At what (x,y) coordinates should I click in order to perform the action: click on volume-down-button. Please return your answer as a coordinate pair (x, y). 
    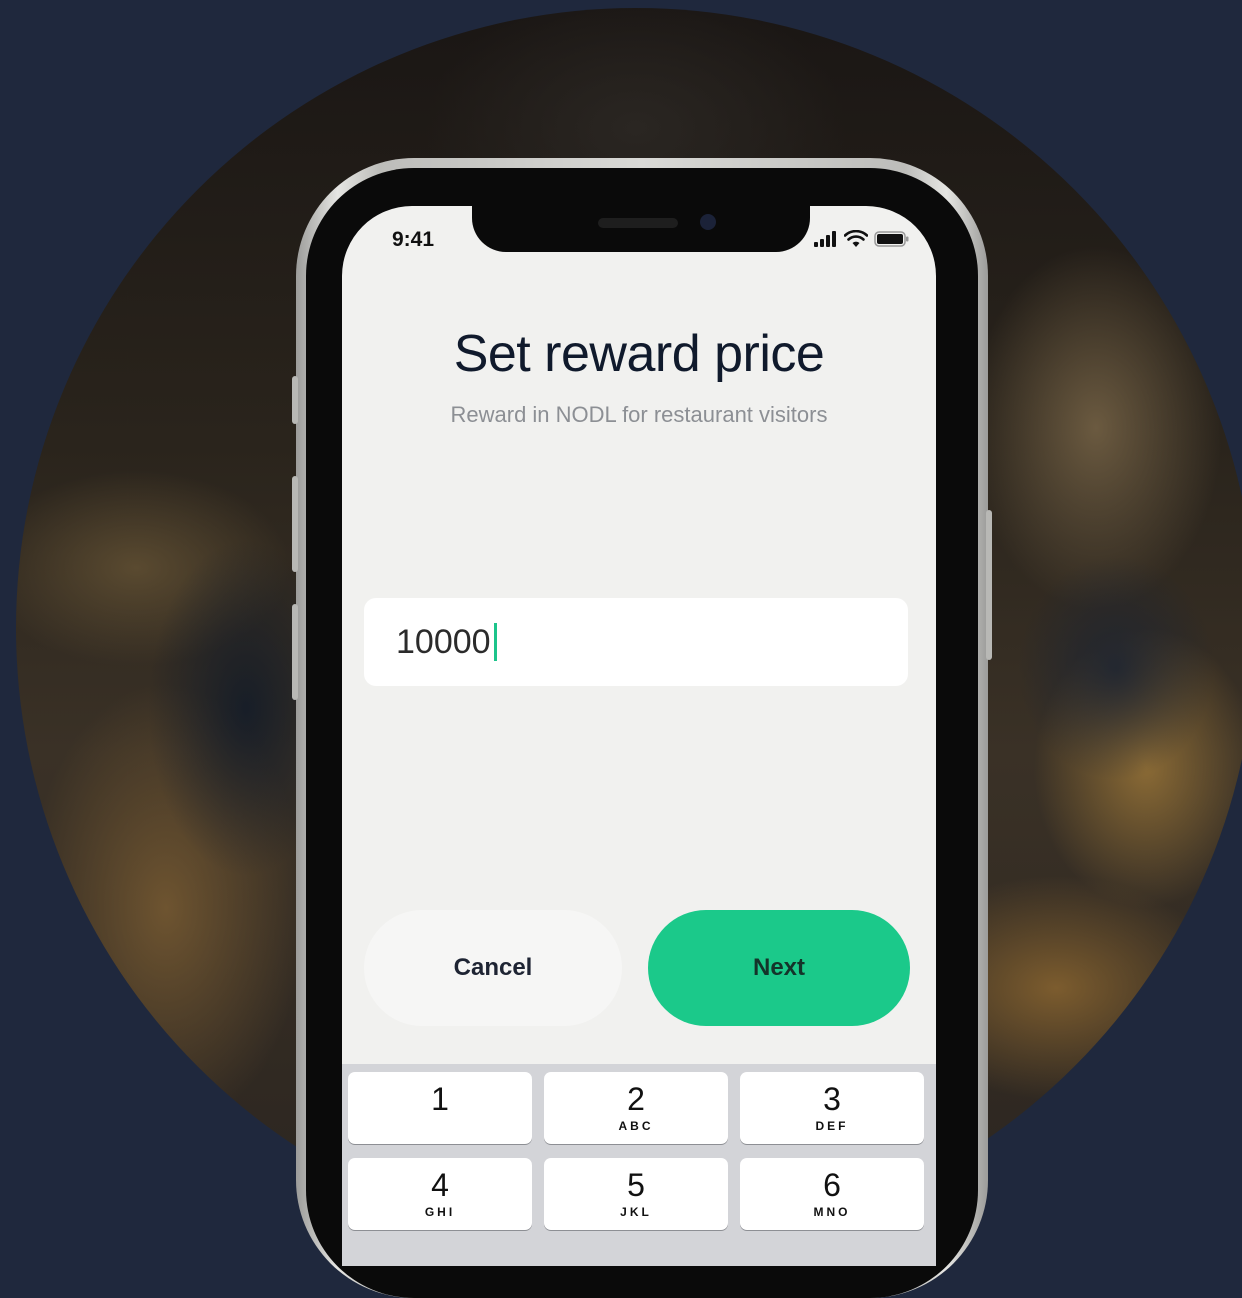
    Looking at the image, I should click on (295, 652).